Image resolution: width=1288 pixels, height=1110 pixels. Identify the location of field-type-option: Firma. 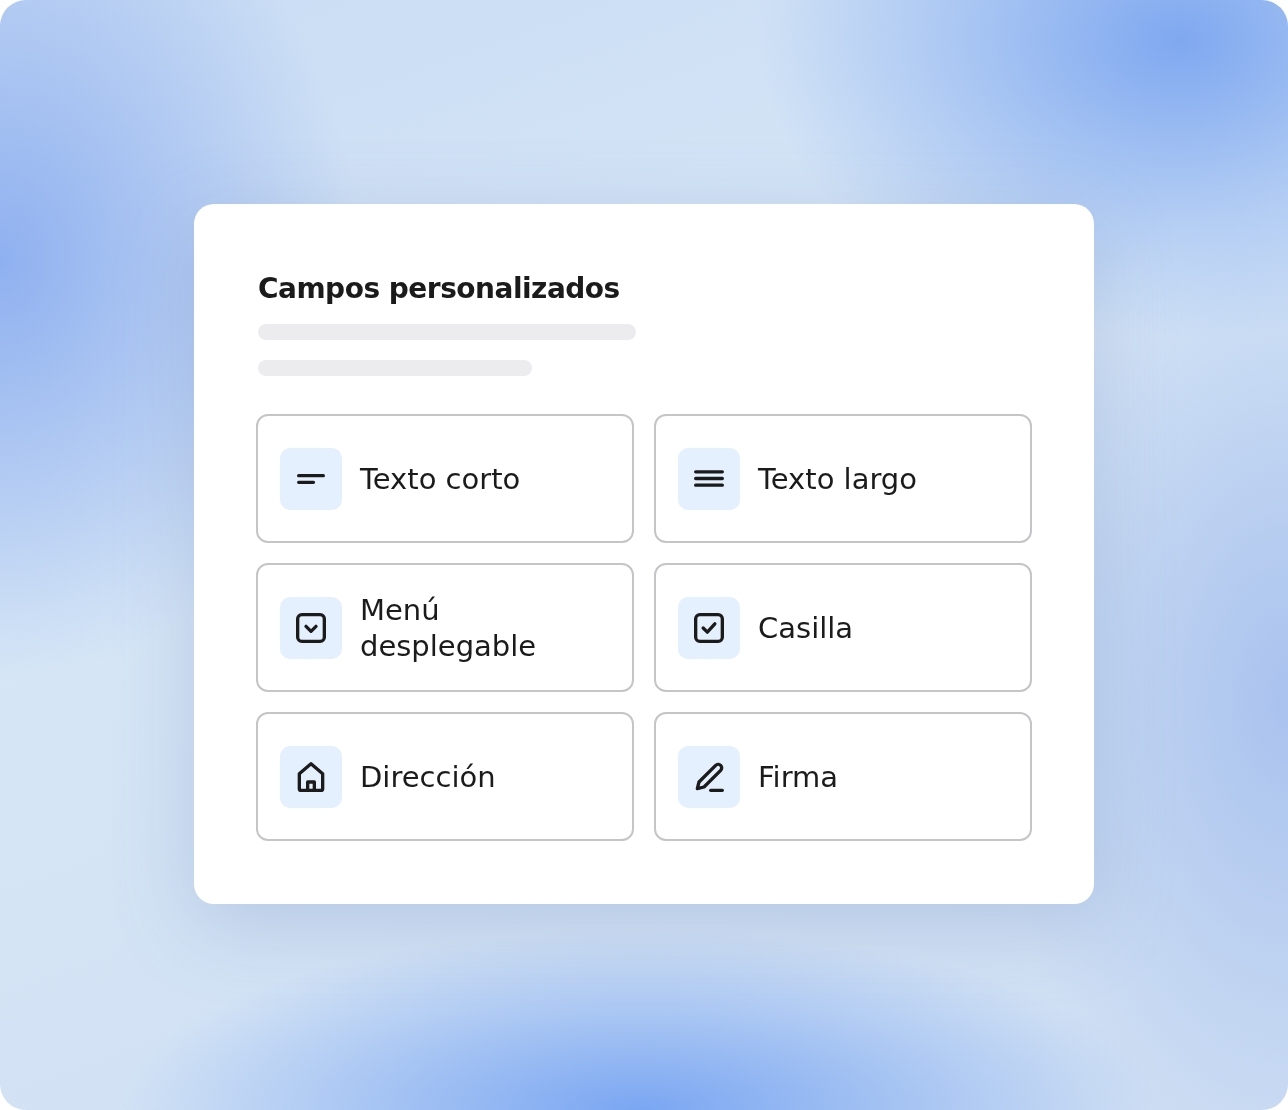
(843, 776).